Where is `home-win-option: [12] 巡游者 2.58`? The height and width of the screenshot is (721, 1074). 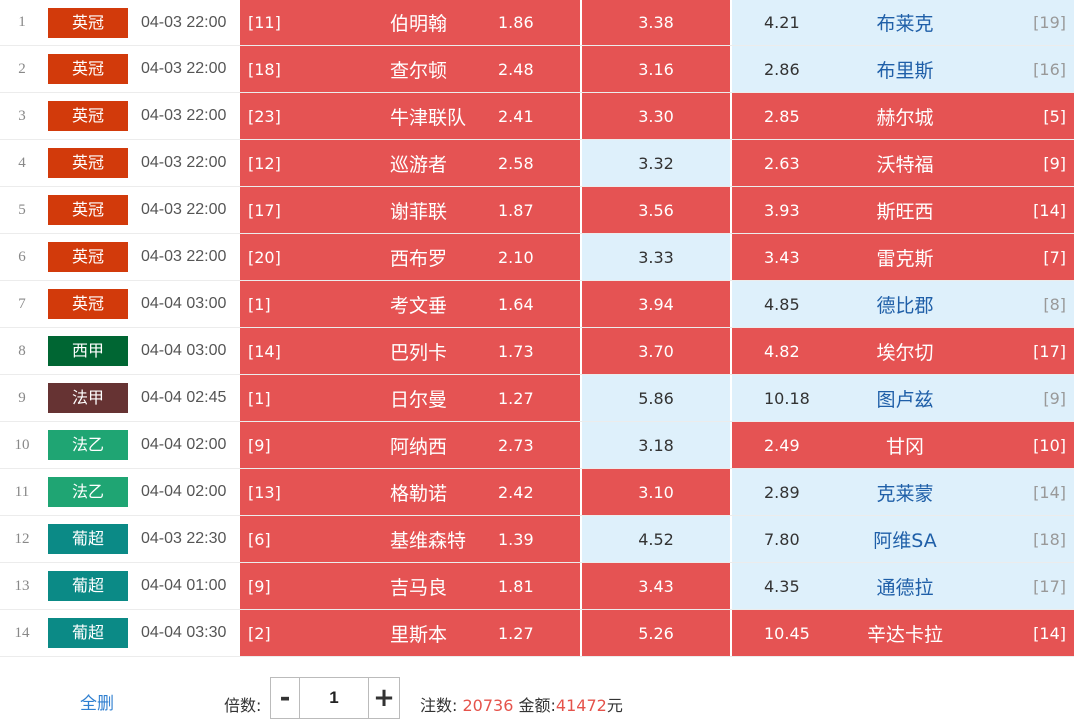
home-win-option: [12] 巡游者 2.58 is located at coordinates (410, 163).